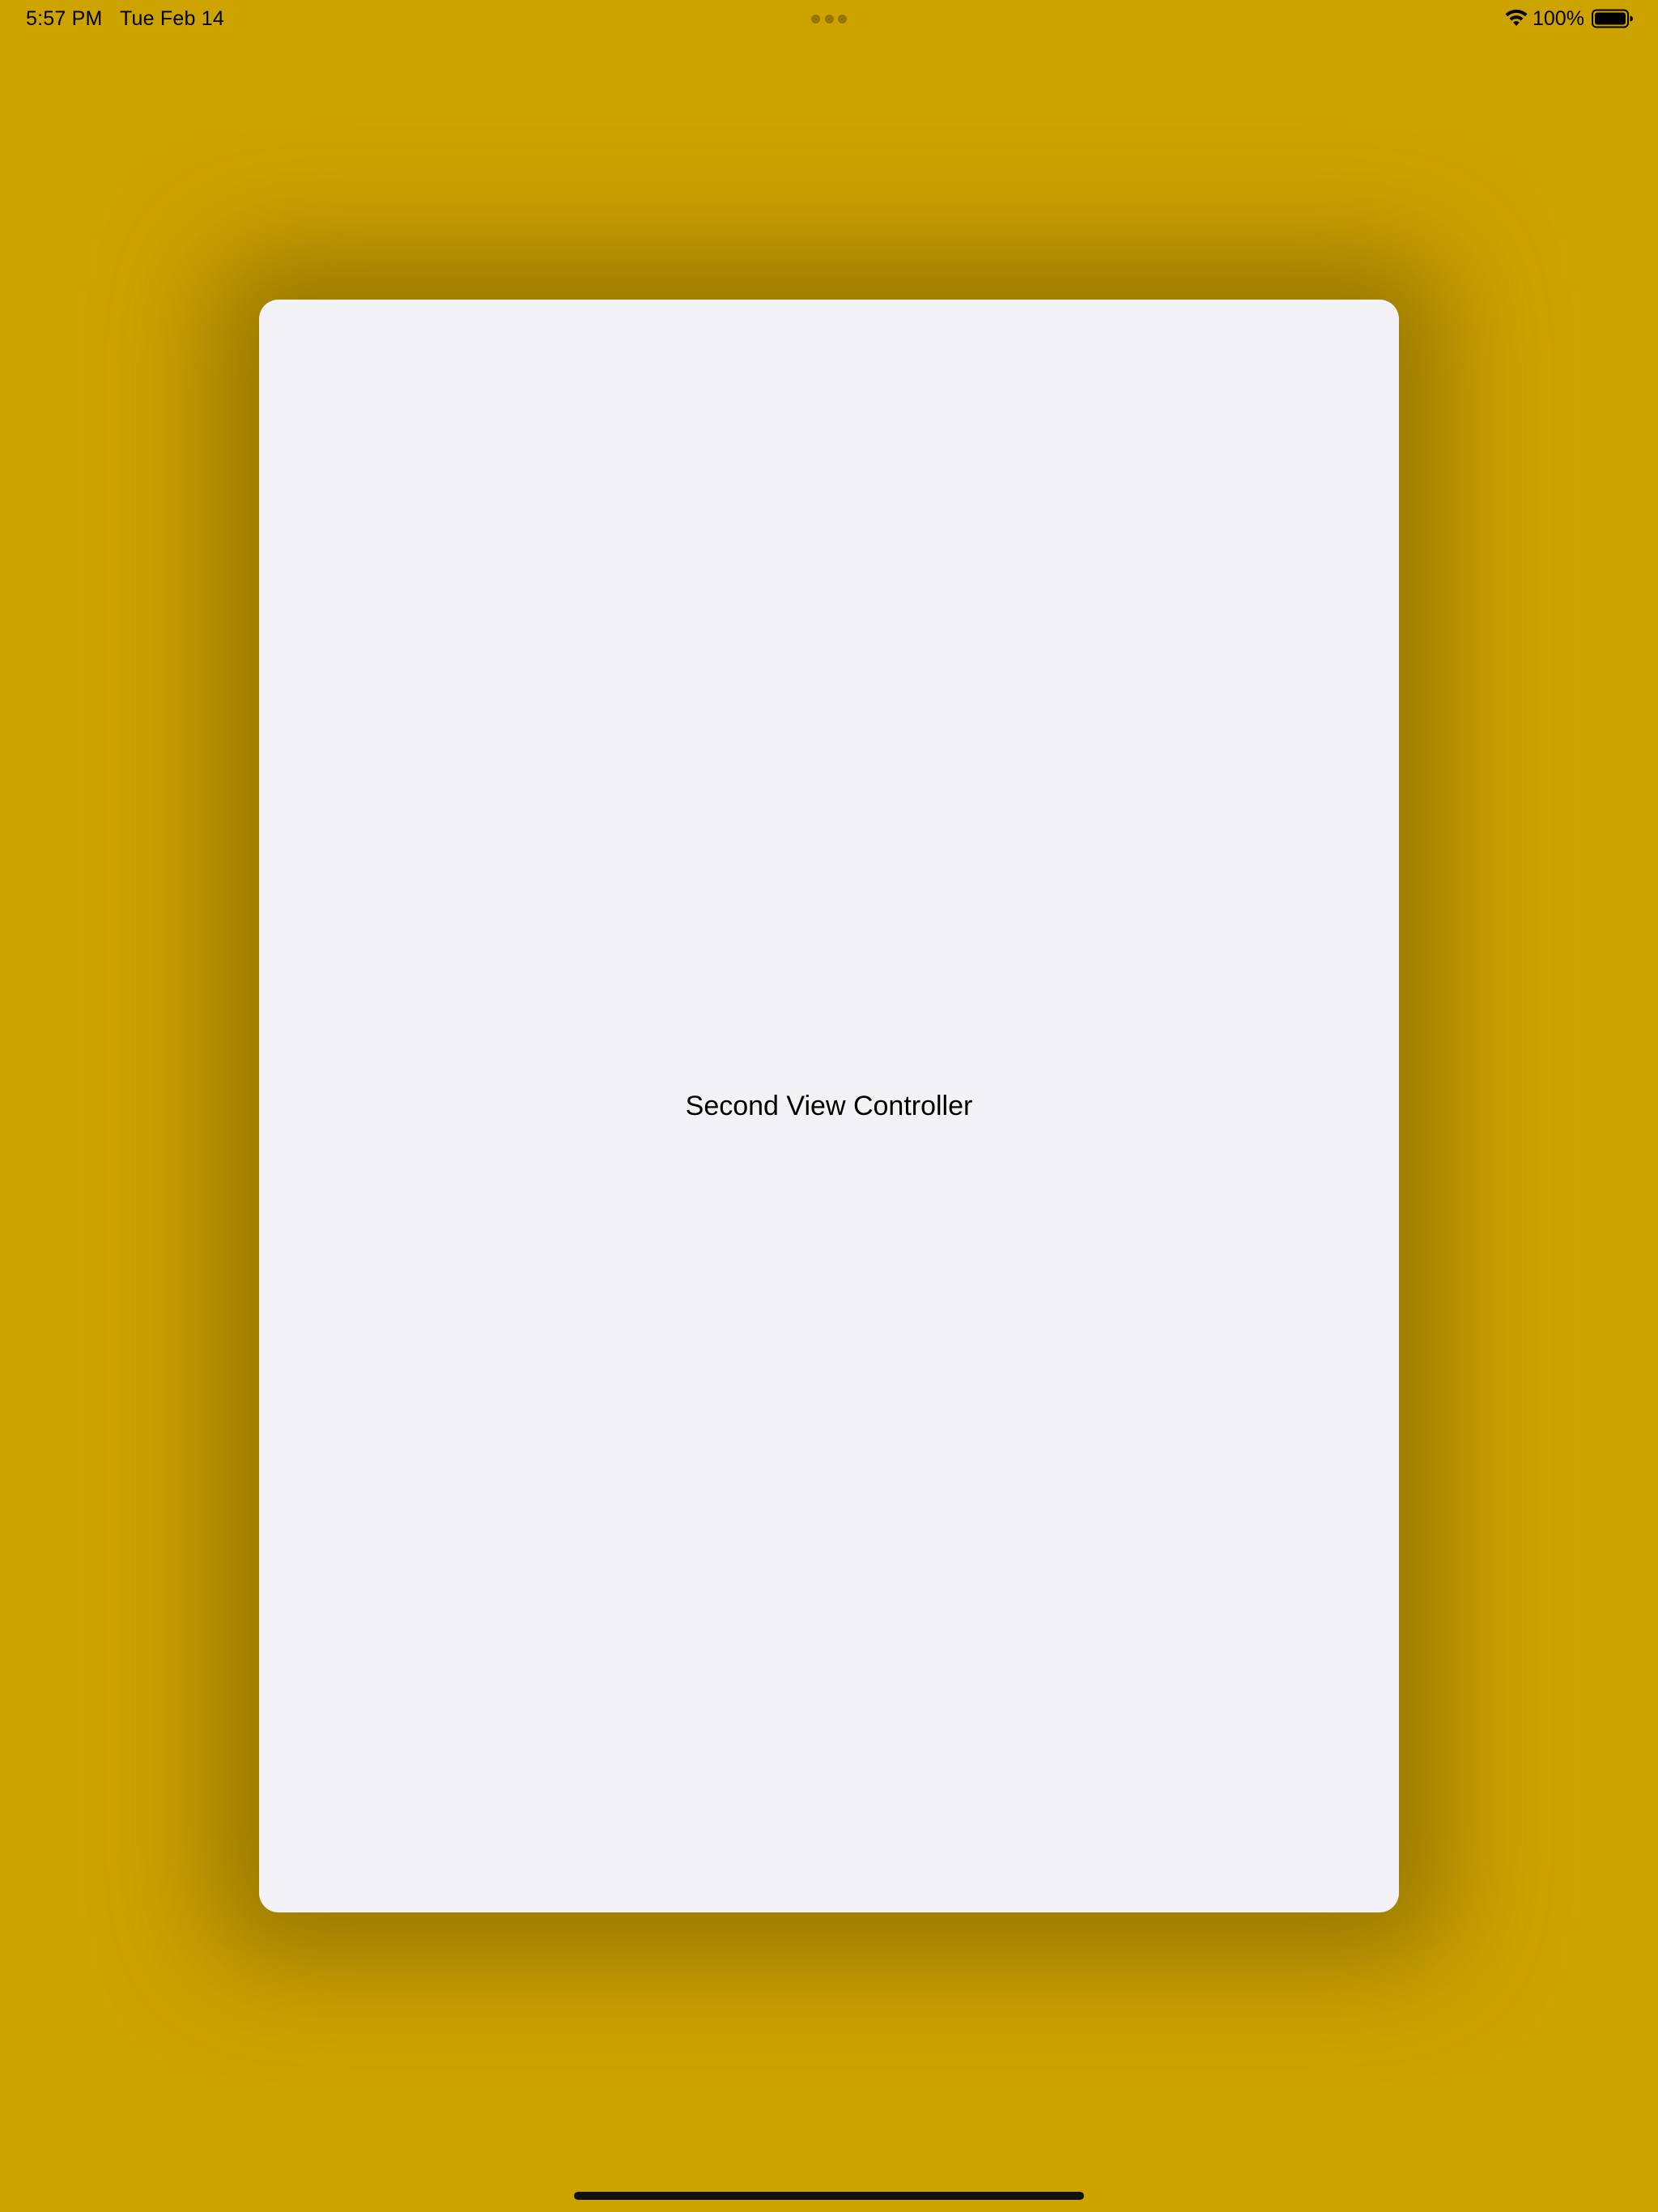 Image resolution: width=1658 pixels, height=2212 pixels. Describe the element at coordinates (1558, 19) in the screenshot. I see `battery-percentage: 100%` at that location.